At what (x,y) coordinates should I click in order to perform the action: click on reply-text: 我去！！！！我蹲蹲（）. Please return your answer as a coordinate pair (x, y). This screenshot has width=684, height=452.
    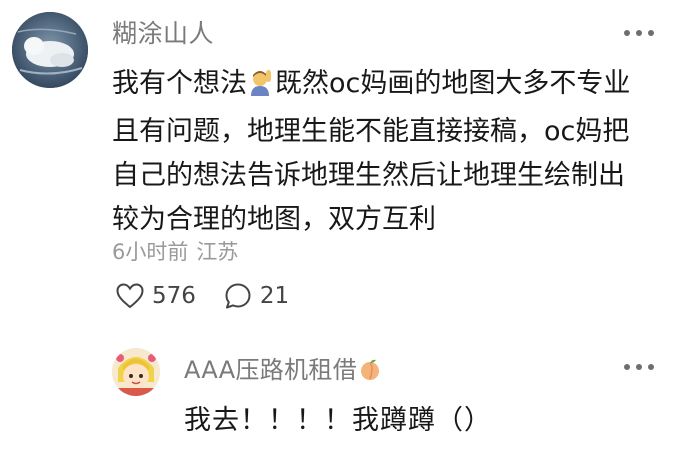
    Looking at the image, I should click on (338, 420).